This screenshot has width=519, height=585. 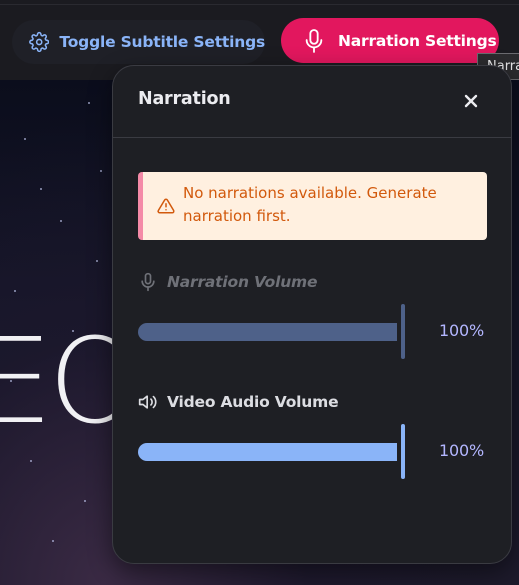 I want to click on video-audio-volume-slider, so click(x=271, y=451).